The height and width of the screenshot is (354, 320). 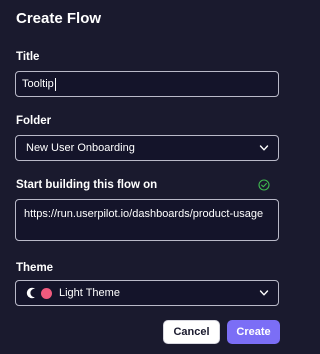 What do you see at coordinates (38, 84) in the screenshot?
I see `title-input-value: Tooltip` at bounding box center [38, 84].